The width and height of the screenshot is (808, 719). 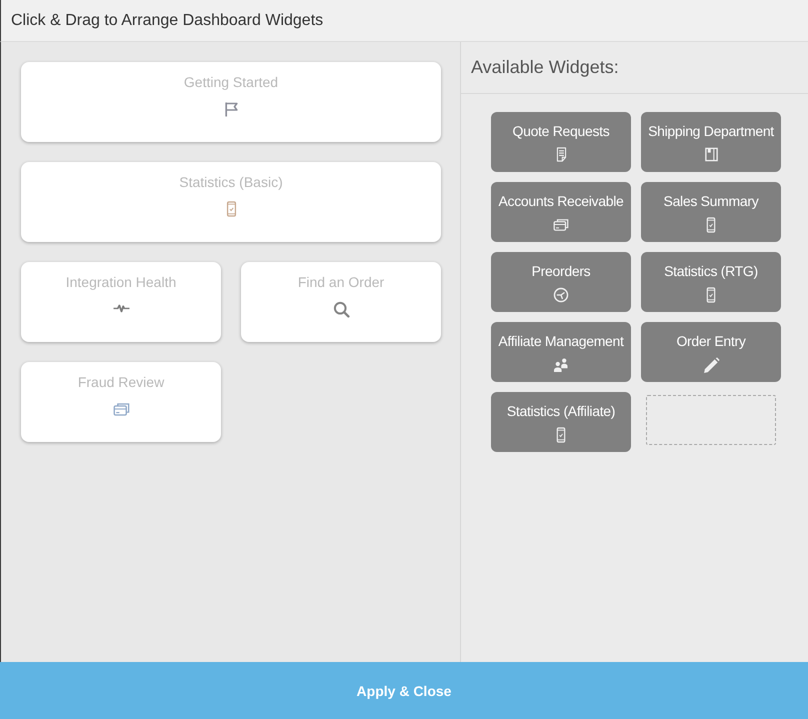 What do you see at coordinates (711, 142) in the screenshot?
I see `widget-tile: Shipping Department` at bounding box center [711, 142].